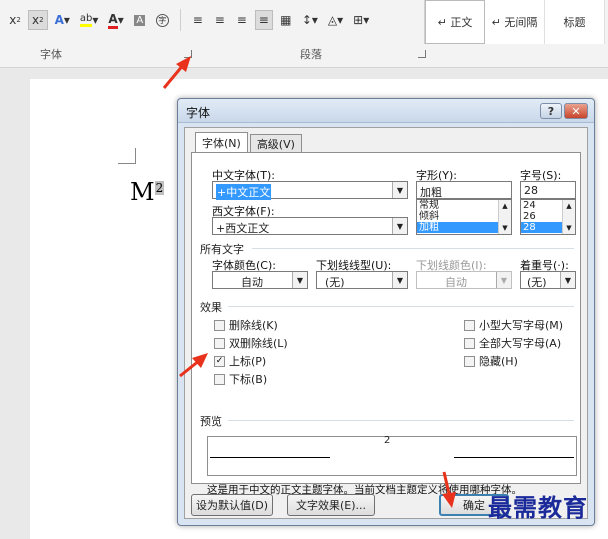 The width and height of the screenshot is (608, 539). Describe the element at coordinates (142, 192) in the screenshot. I see `base-text: M` at that location.